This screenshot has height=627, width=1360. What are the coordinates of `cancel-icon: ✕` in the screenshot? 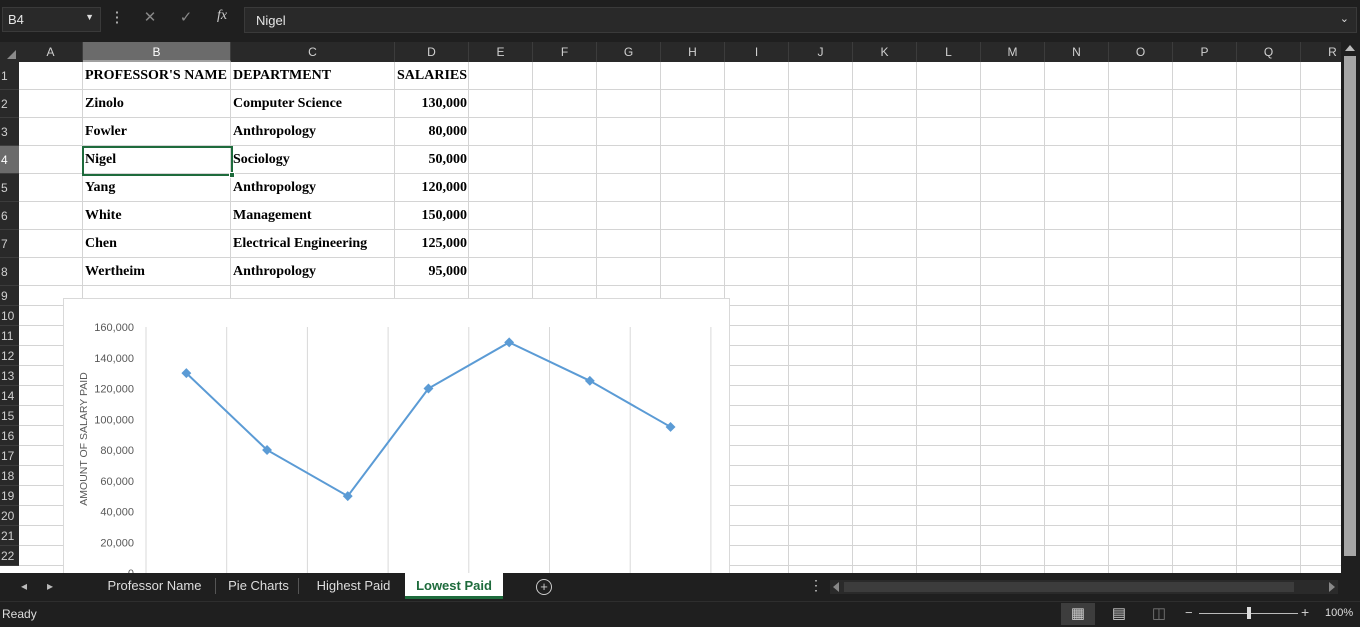 It's located at (150, 17).